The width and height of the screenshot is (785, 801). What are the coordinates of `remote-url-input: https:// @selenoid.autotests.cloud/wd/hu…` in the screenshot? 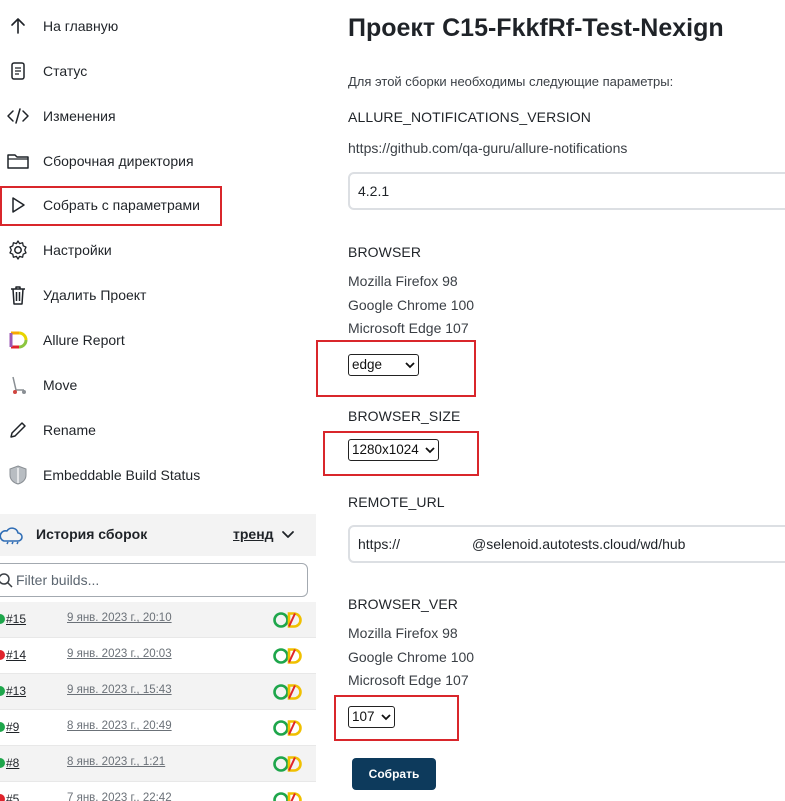 It's located at (566, 544).